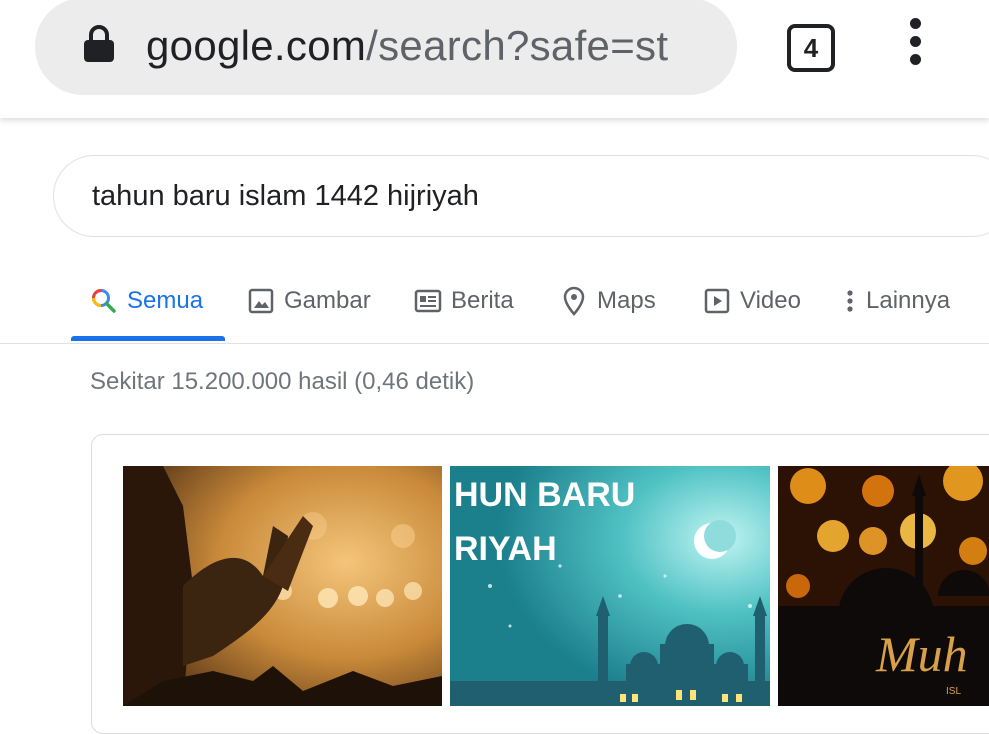 This screenshot has width=989, height=734. Describe the element at coordinates (282, 586) in the screenshot. I see `praying-hands-image` at that location.